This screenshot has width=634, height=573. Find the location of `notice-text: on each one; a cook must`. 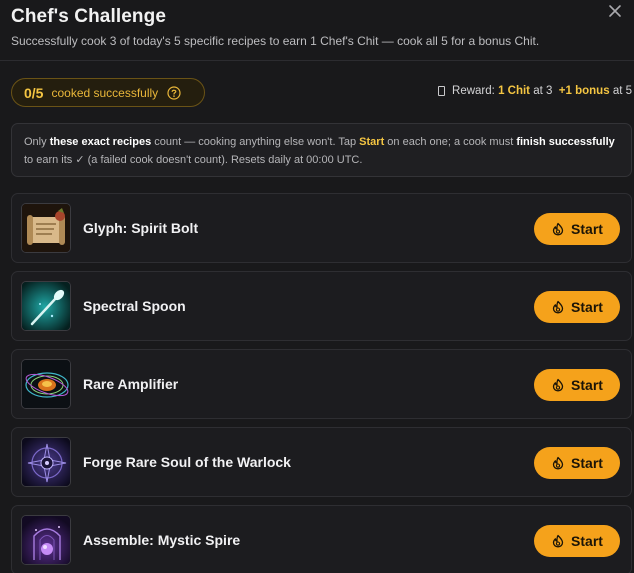

notice-text: on each one; a cook must is located at coordinates (450, 142).